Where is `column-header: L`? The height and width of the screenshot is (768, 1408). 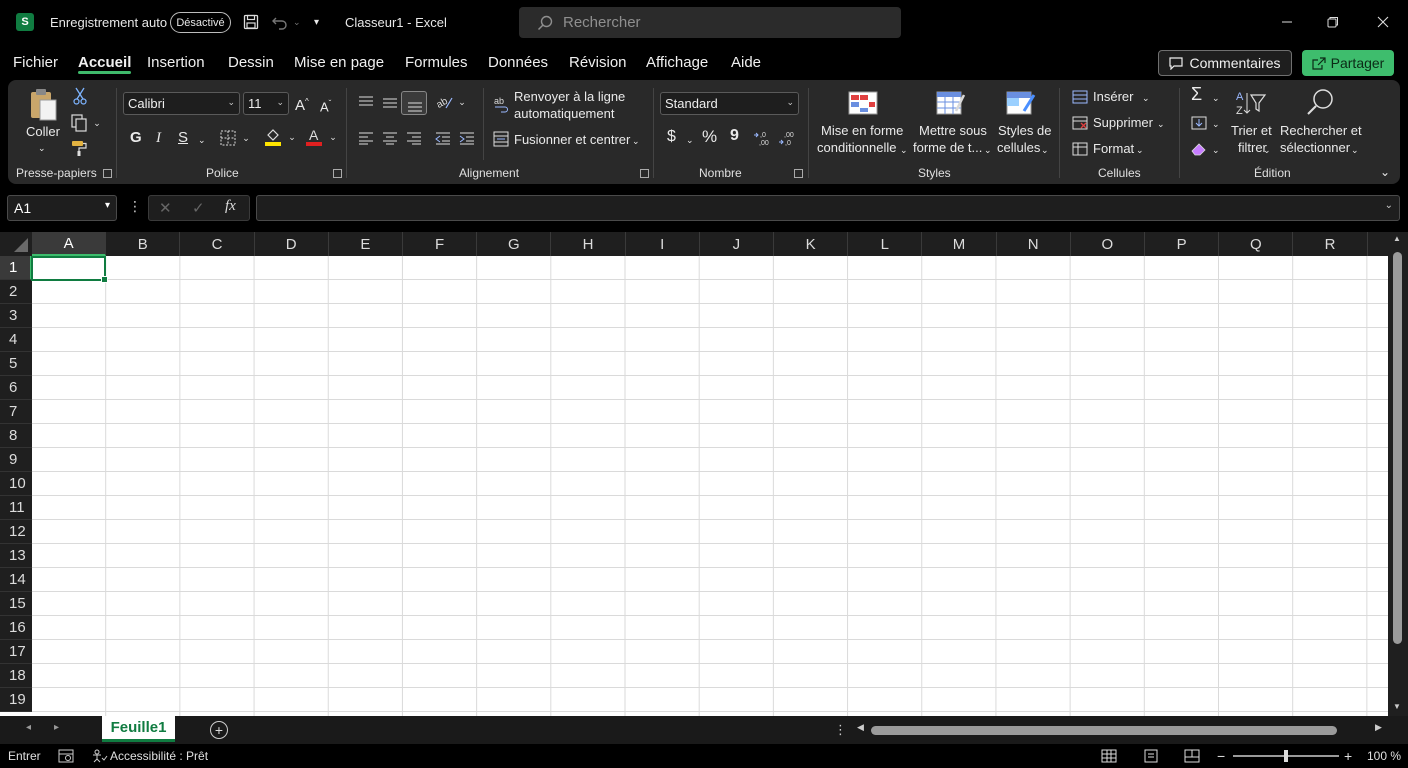
column-header: L is located at coordinates (885, 244).